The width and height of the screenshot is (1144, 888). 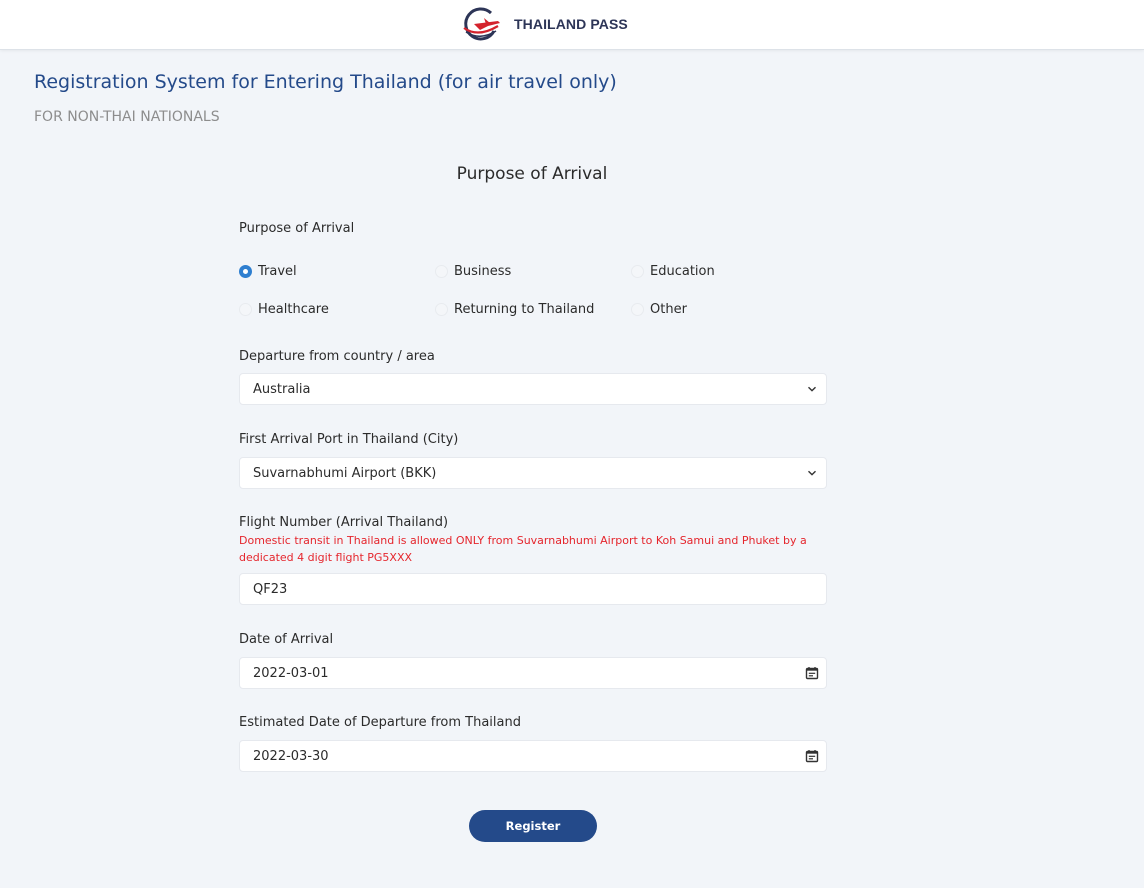 What do you see at coordinates (291, 673) in the screenshot?
I see `arrival-date-value: 2022-03-01` at bounding box center [291, 673].